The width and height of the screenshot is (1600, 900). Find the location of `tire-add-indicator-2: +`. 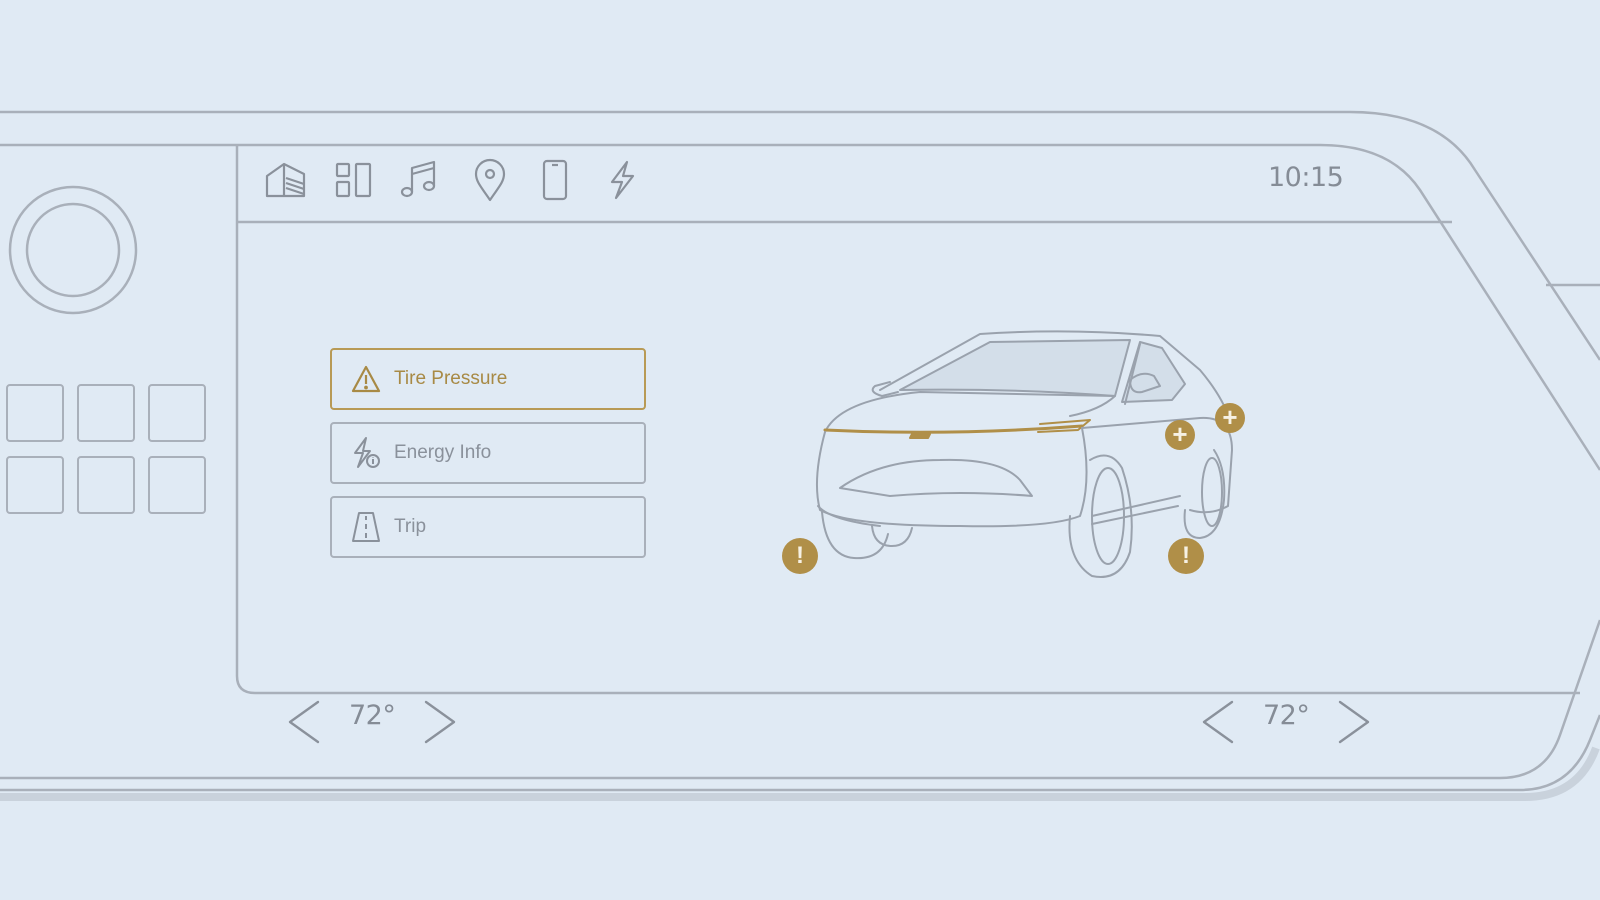

tire-add-indicator-2: + is located at coordinates (1230, 418).